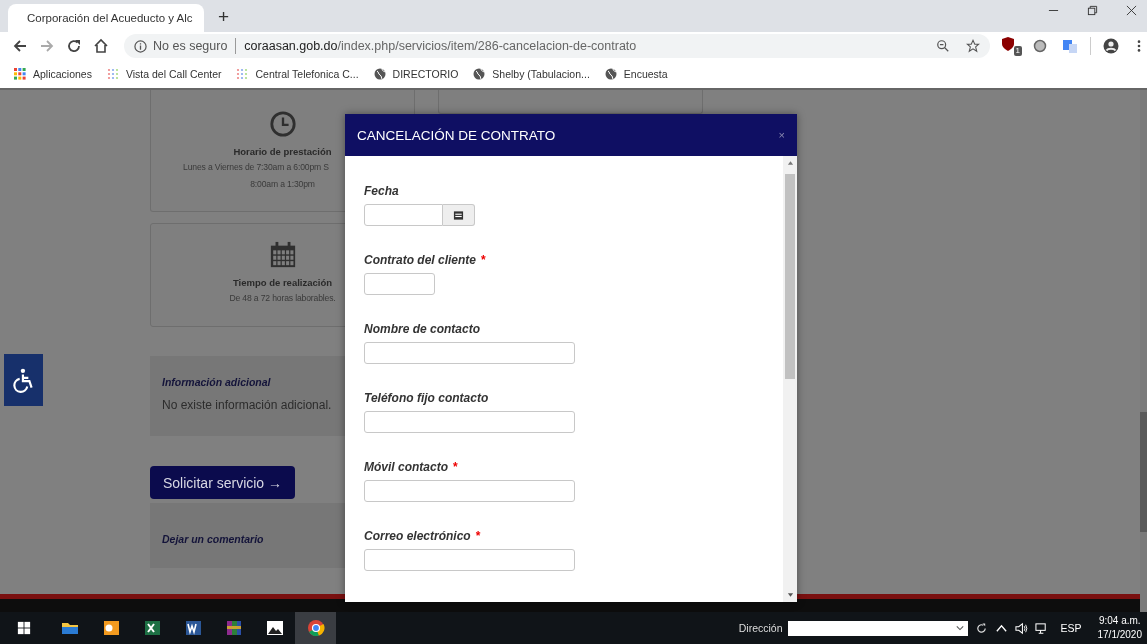 This screenshot has height=644, width=1147. Describe the element at coordinates (422, 329) in the screenshot. I see `field-label: Nombre de contacto` at that location.